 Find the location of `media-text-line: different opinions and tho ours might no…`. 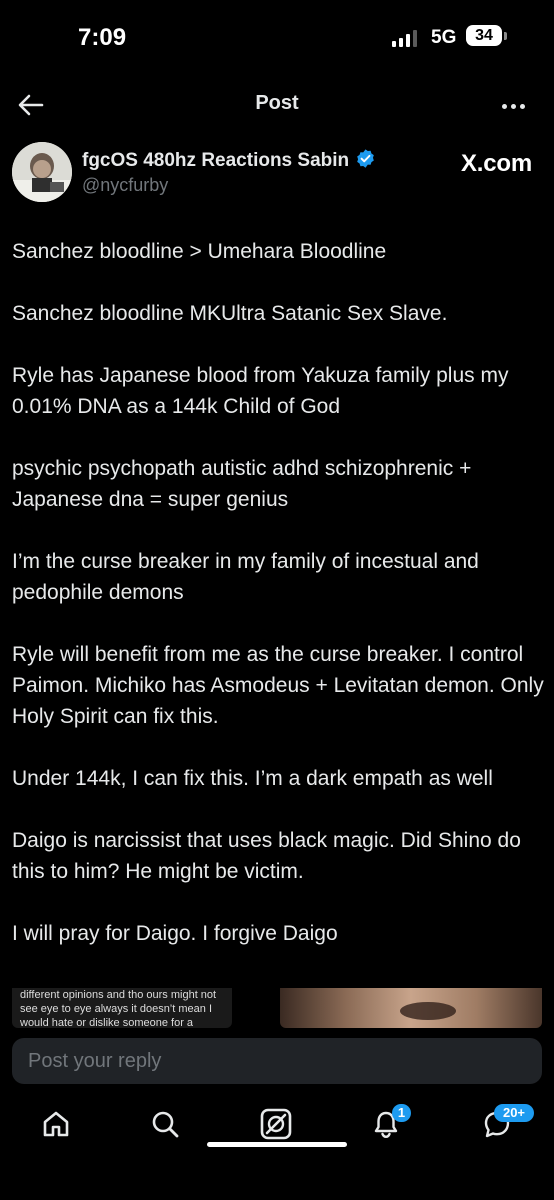

media-text-line: different opinions and tho ours might no… is located at coordinates (118, 995).